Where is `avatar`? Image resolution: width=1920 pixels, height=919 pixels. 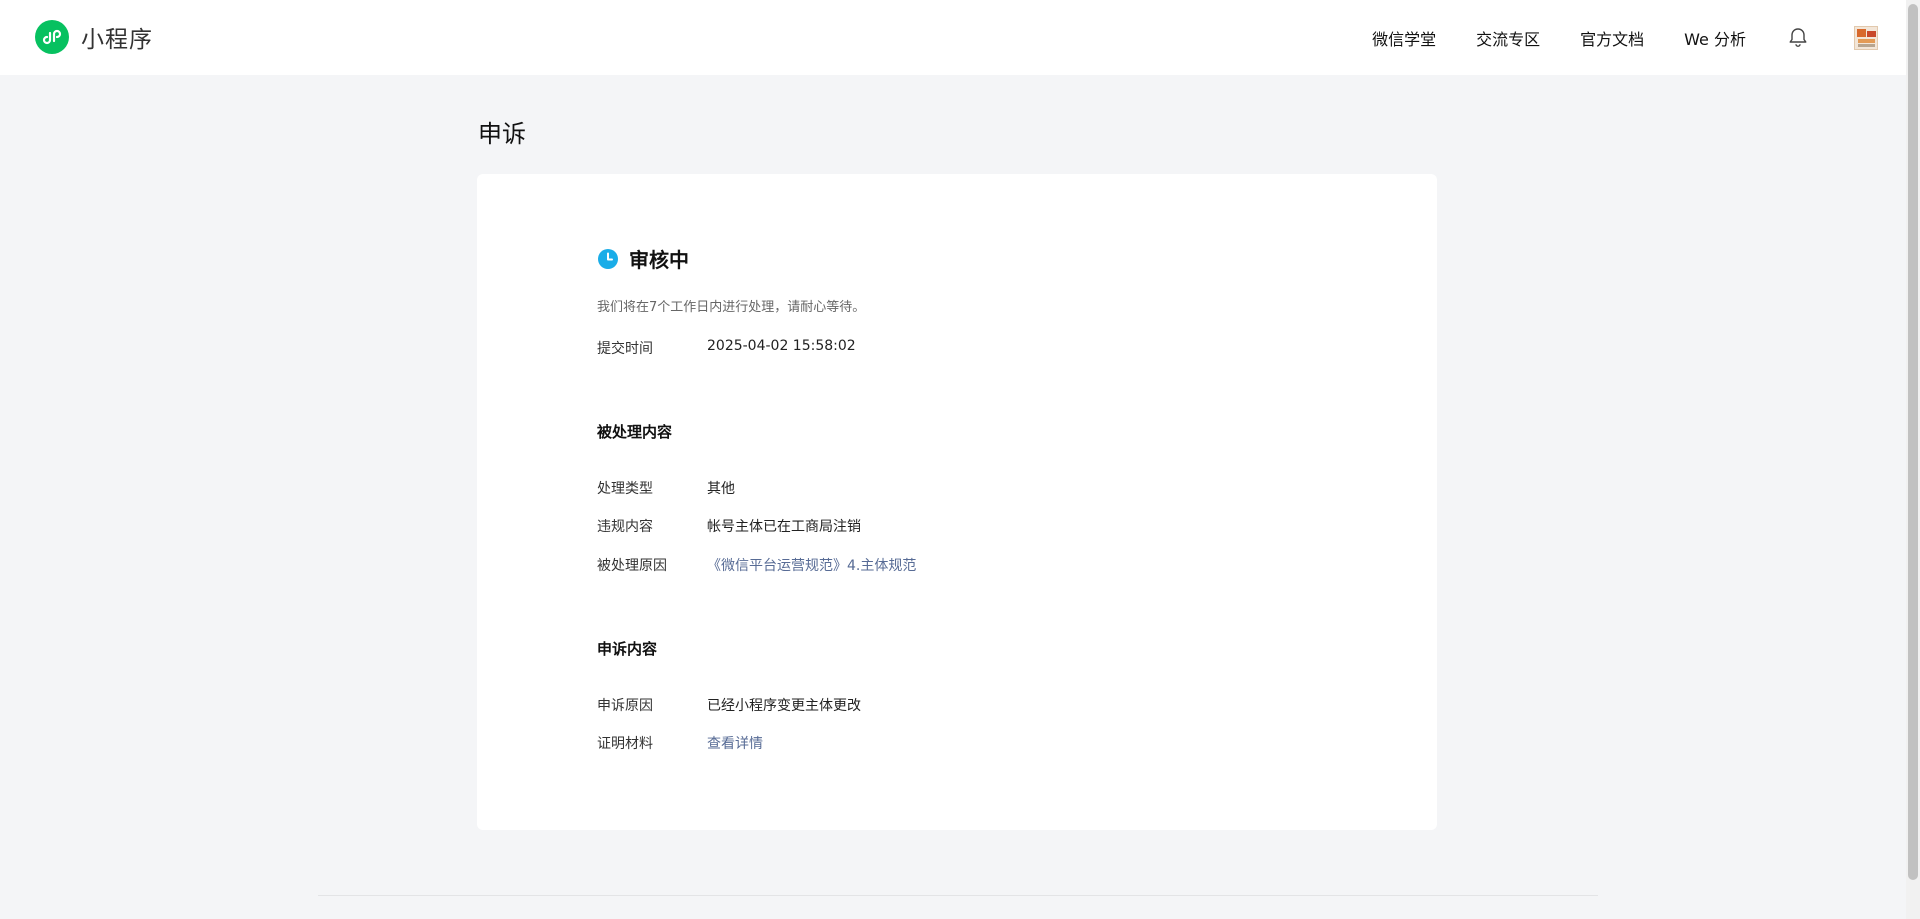 avatar is located at coordinates (1866, 38).